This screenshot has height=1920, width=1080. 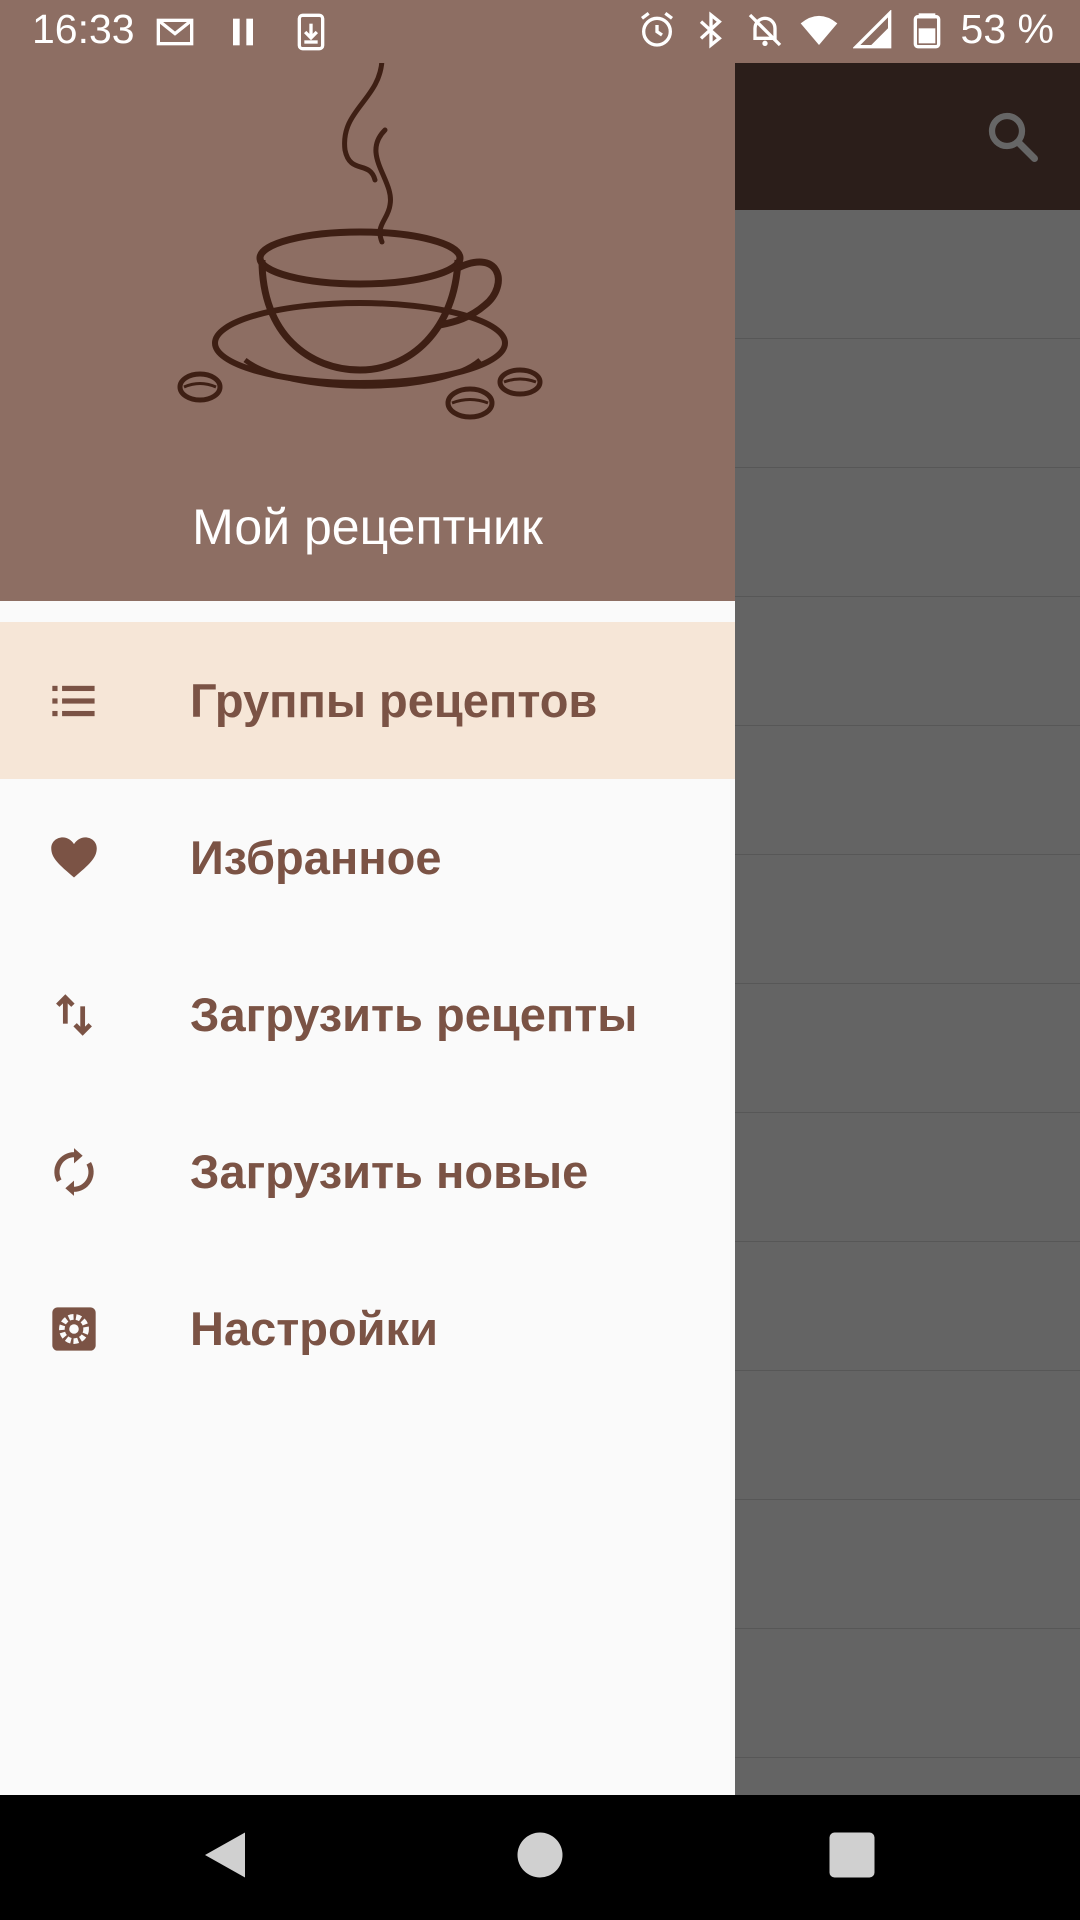 I want to click on swap-vertical-icon, so click(x=74, y=1015).